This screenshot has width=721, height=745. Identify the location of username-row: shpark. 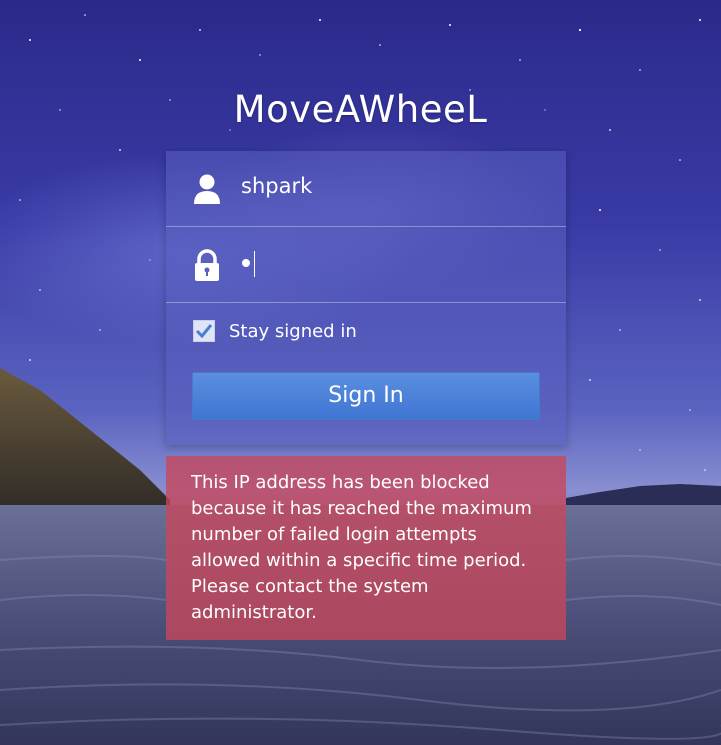
(366, 189).